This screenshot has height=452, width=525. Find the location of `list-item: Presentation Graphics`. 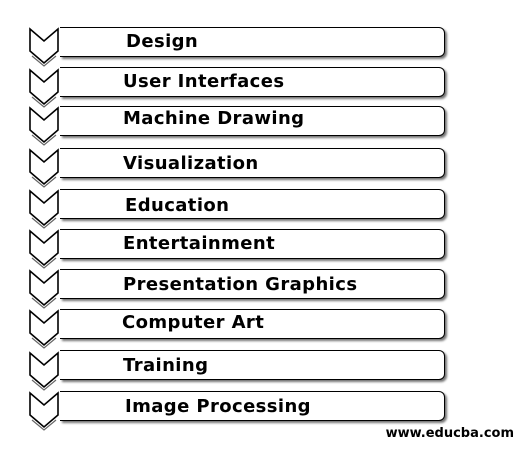

list-item: Presentation Graphics is located at coordinates (262, 286).